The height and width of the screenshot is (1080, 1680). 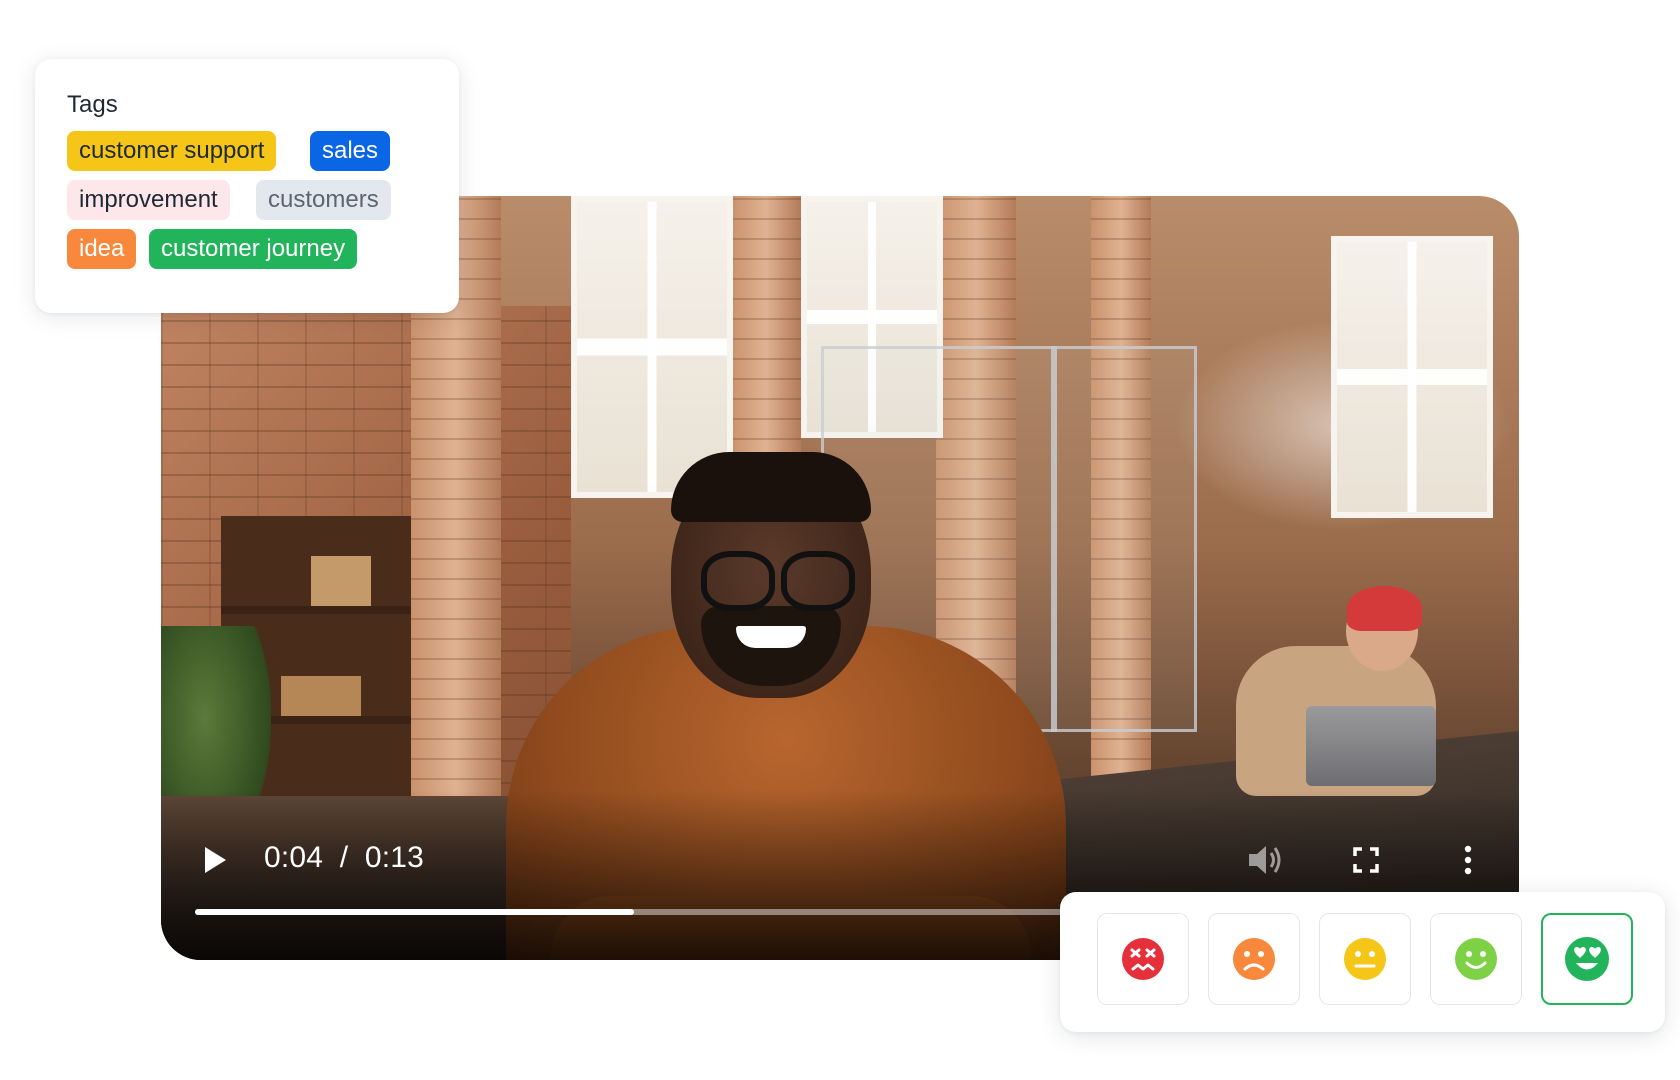 What do you see at coordinates (172, 151) in the screenshot?
I see `tag-customer-support: customer support` at bounding box center [172, 151].